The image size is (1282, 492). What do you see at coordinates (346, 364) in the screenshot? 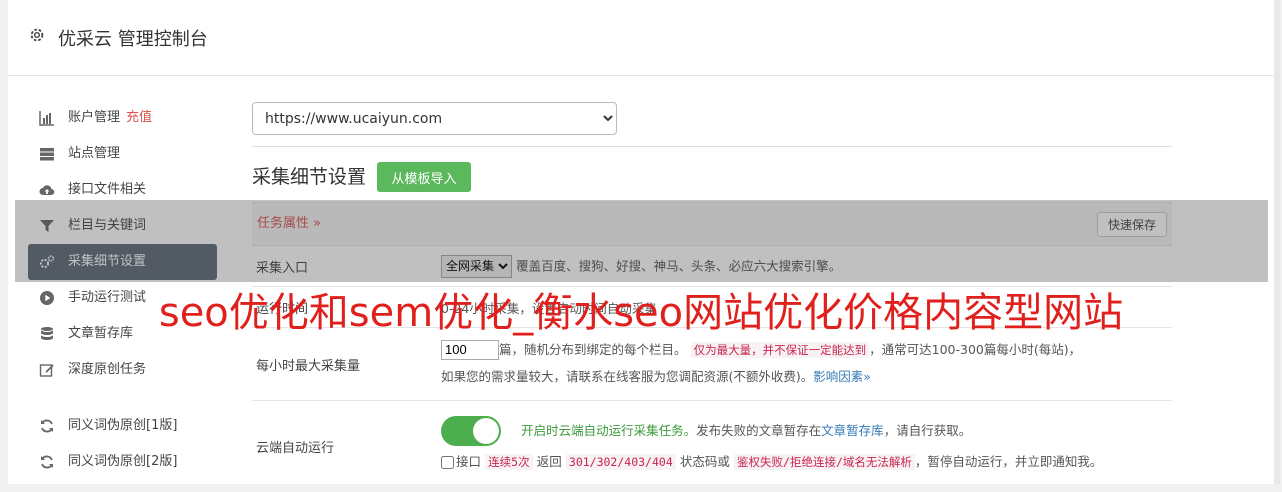
I see `setting-label: 每小时最大采集量` at bounding box center [346, 364].